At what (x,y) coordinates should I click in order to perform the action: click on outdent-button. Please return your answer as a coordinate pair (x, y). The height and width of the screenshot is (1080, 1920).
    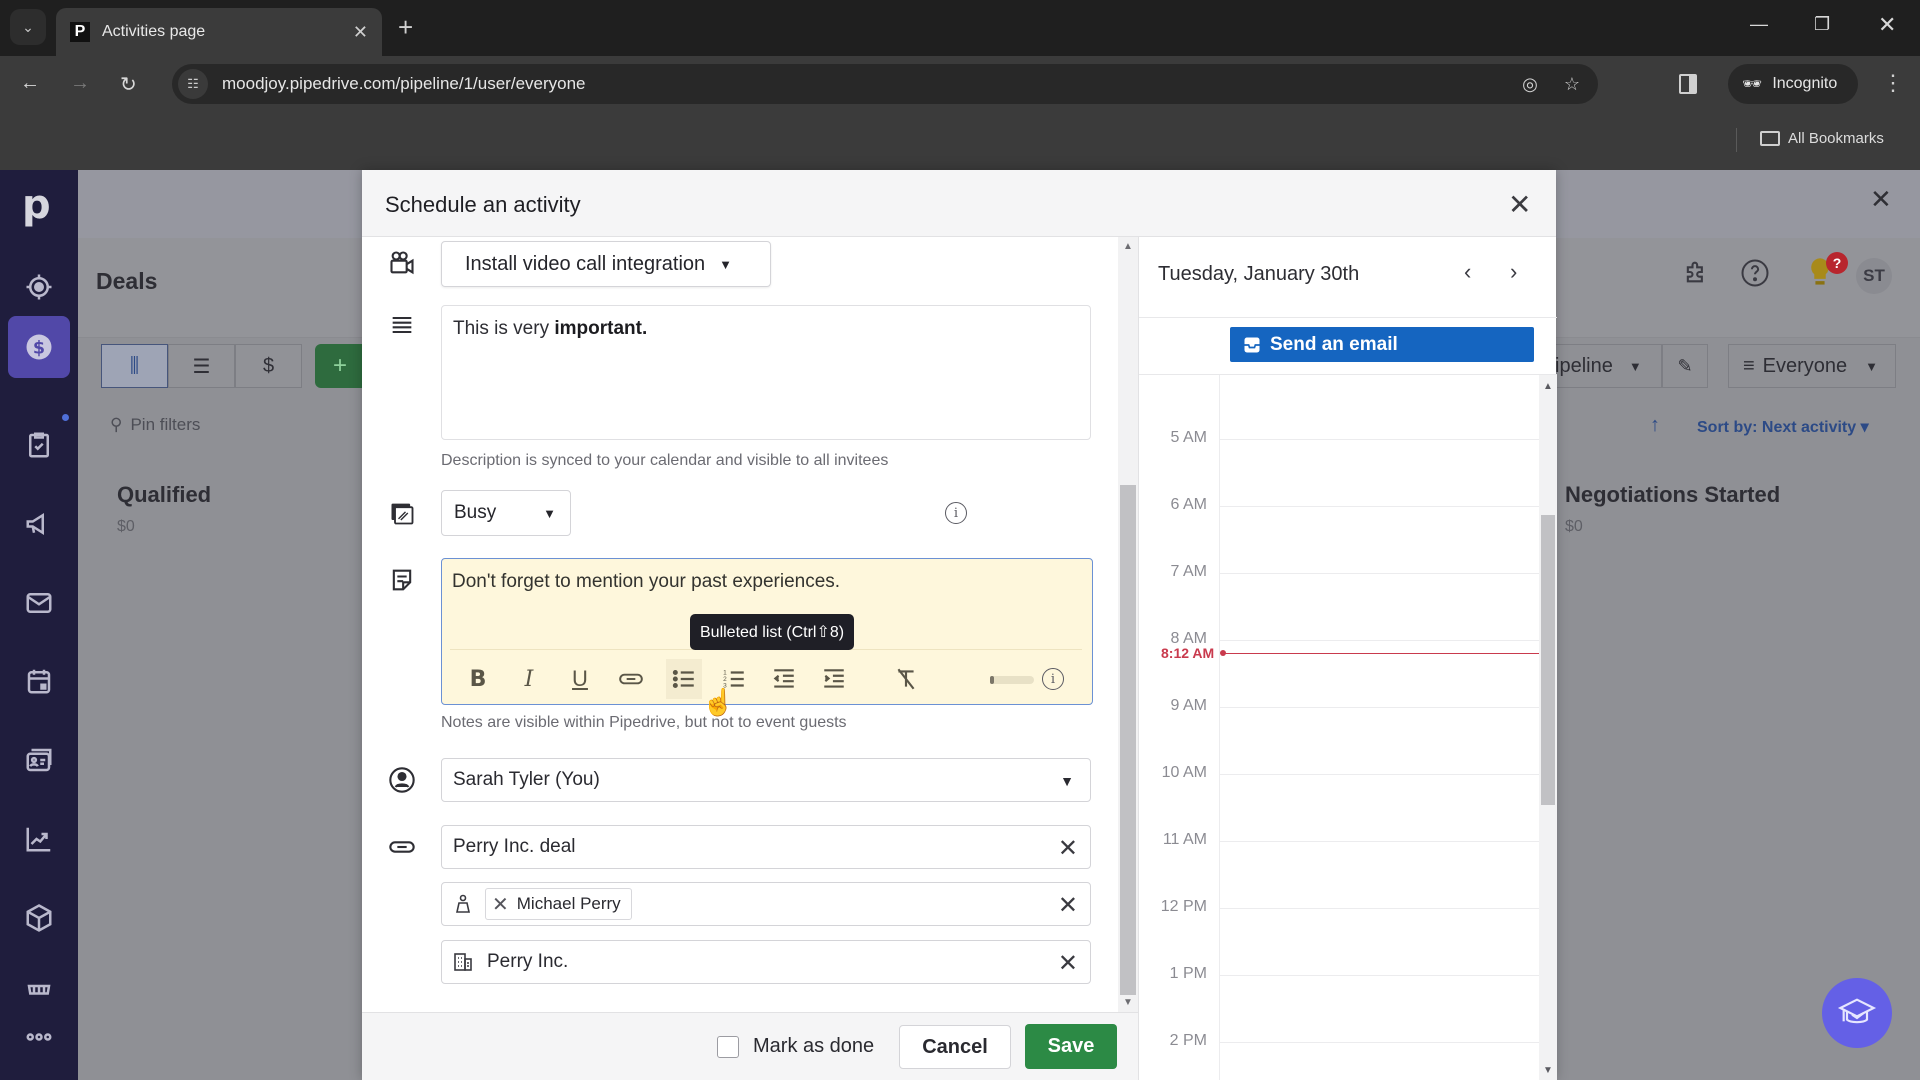
    Looking at the image, I should click on (784, 679).